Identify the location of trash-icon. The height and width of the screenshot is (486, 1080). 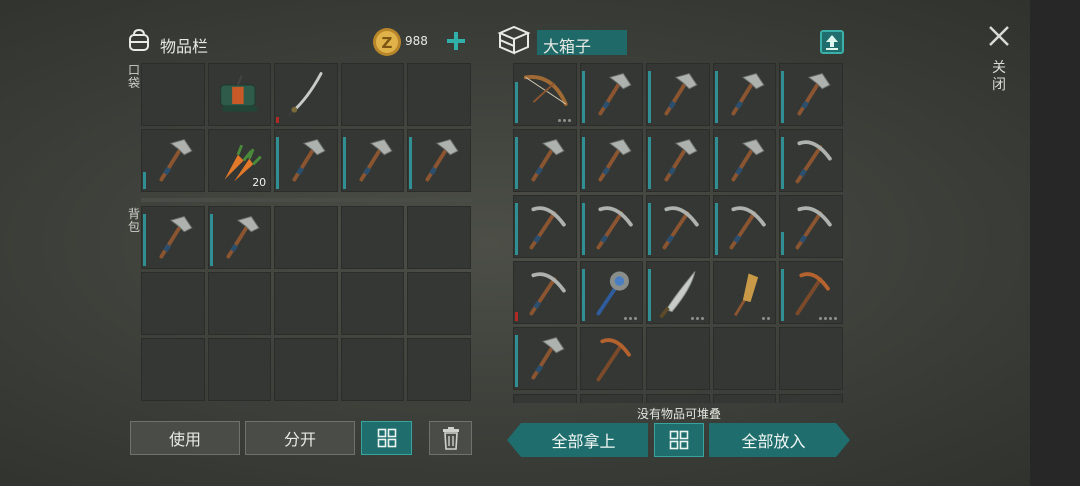
(450, 438).